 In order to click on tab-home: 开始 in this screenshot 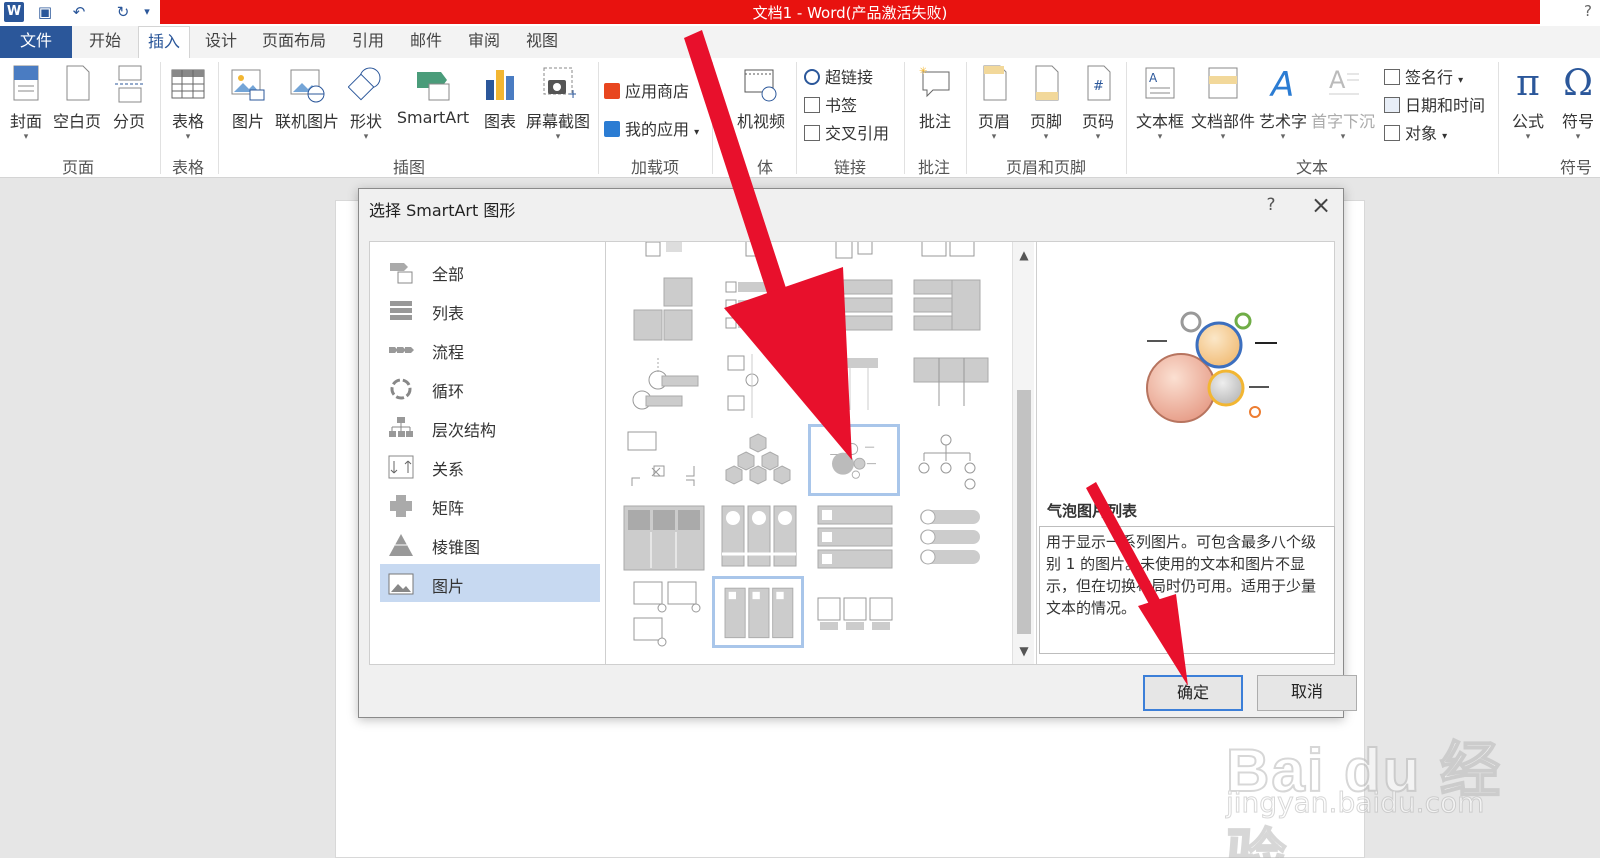, I will do `click(105, 42)`.